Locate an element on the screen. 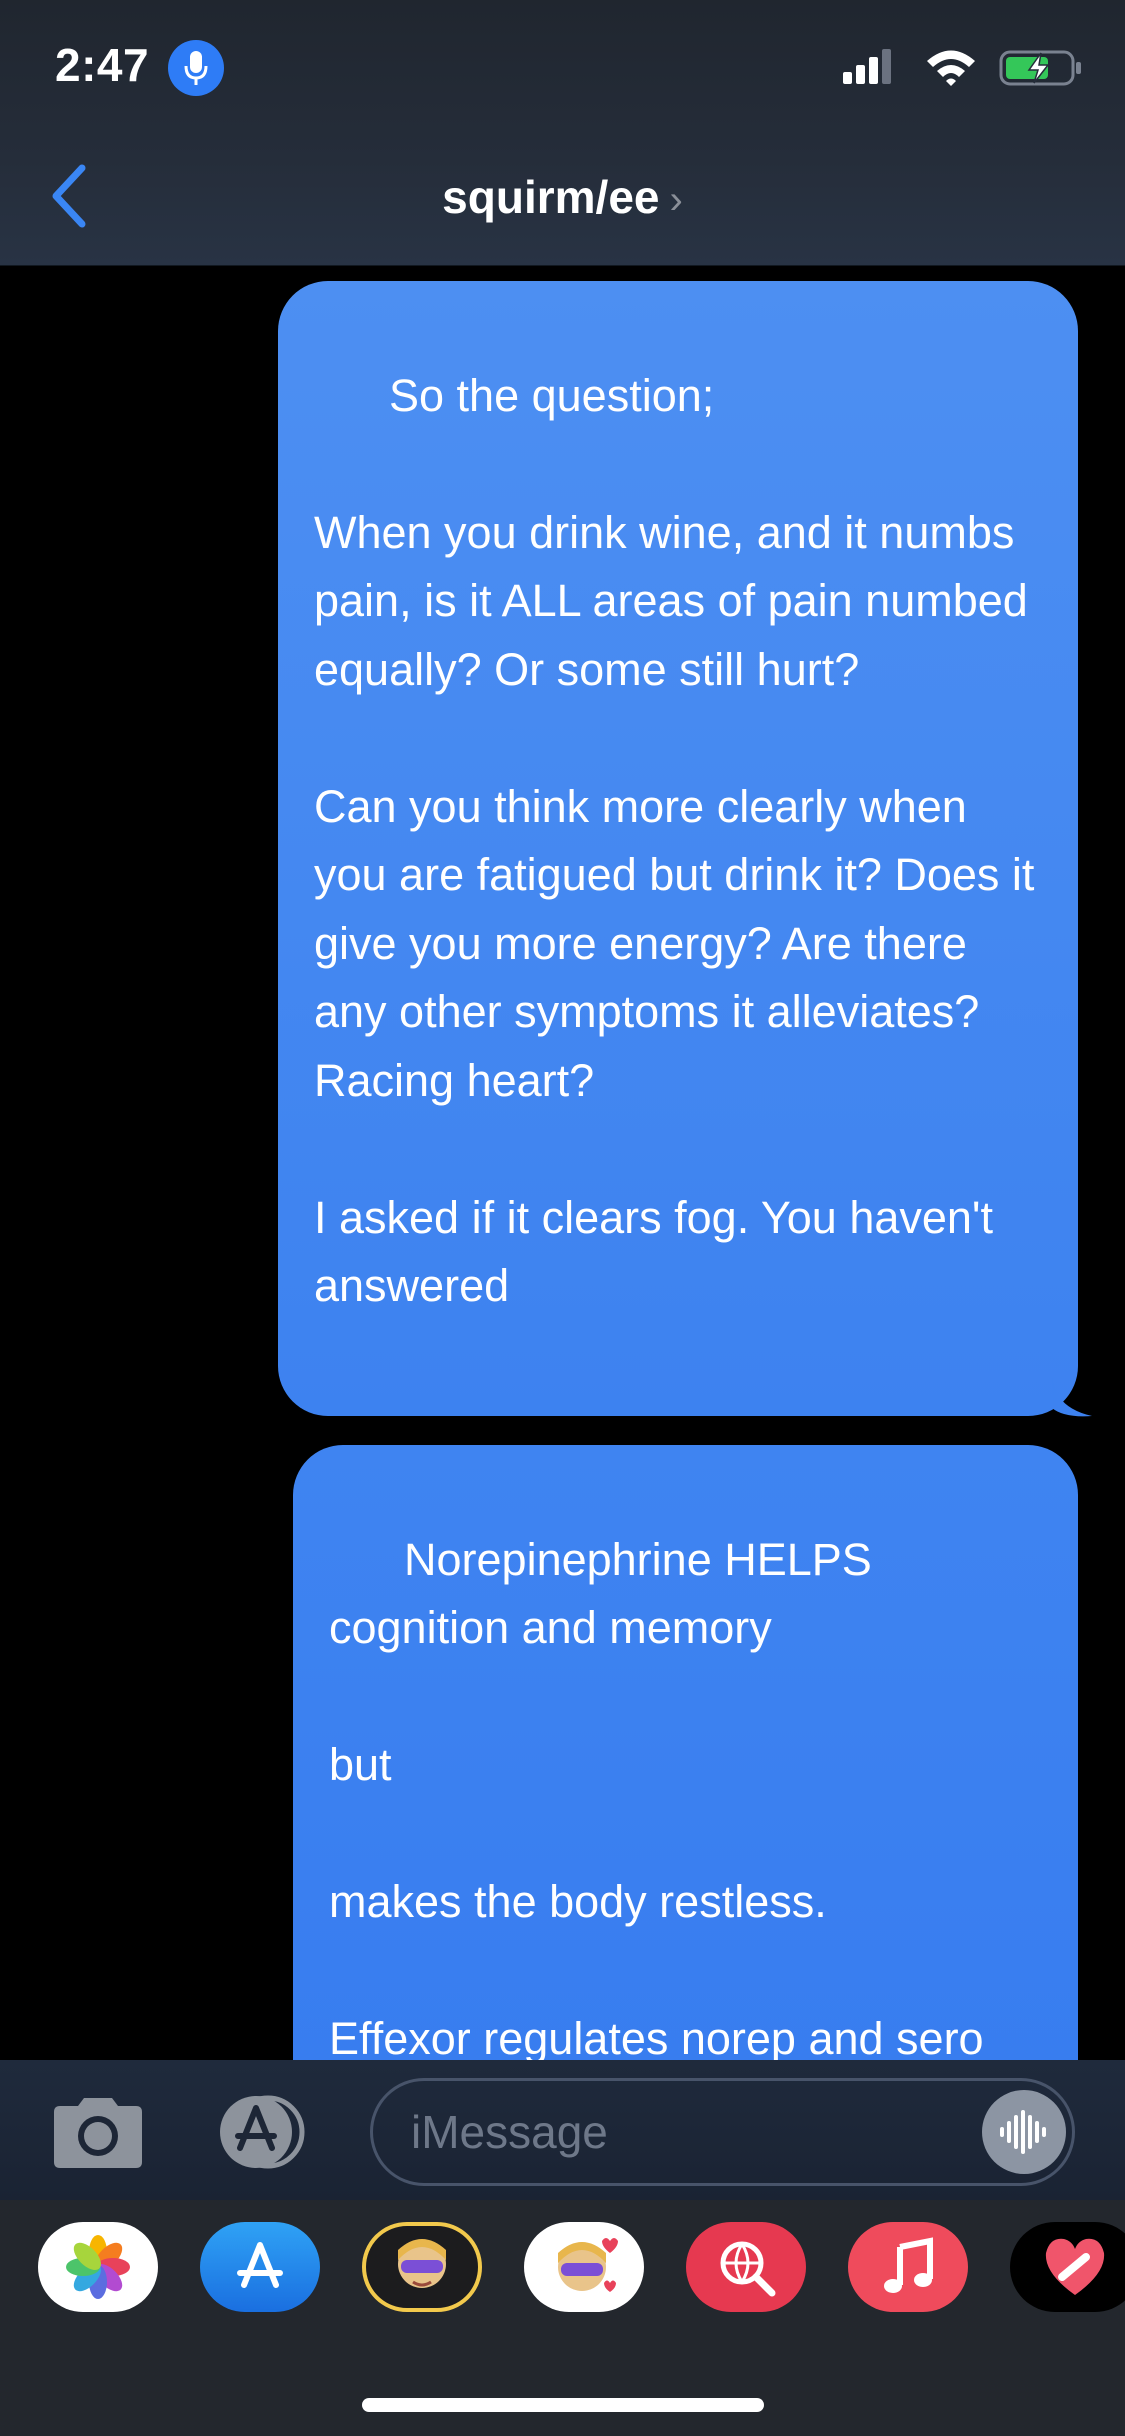 The image size is (1125, 2436). microphone-icon is located at coordinates (196, 68).